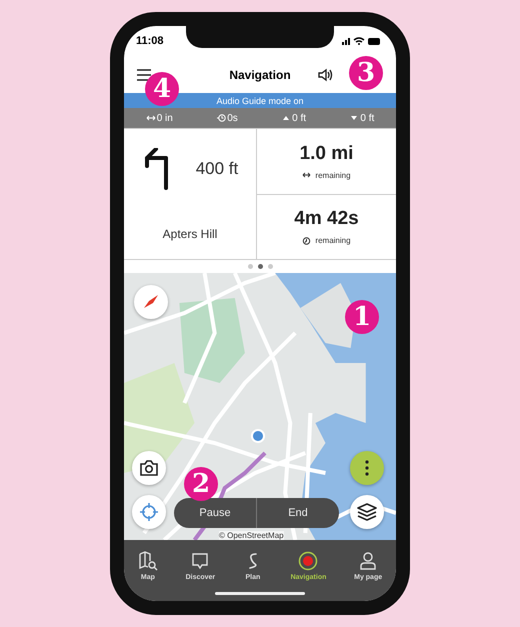 This screenshot has height=627, width=520. I want to click on stat-value: 0s, so click(232, 118).